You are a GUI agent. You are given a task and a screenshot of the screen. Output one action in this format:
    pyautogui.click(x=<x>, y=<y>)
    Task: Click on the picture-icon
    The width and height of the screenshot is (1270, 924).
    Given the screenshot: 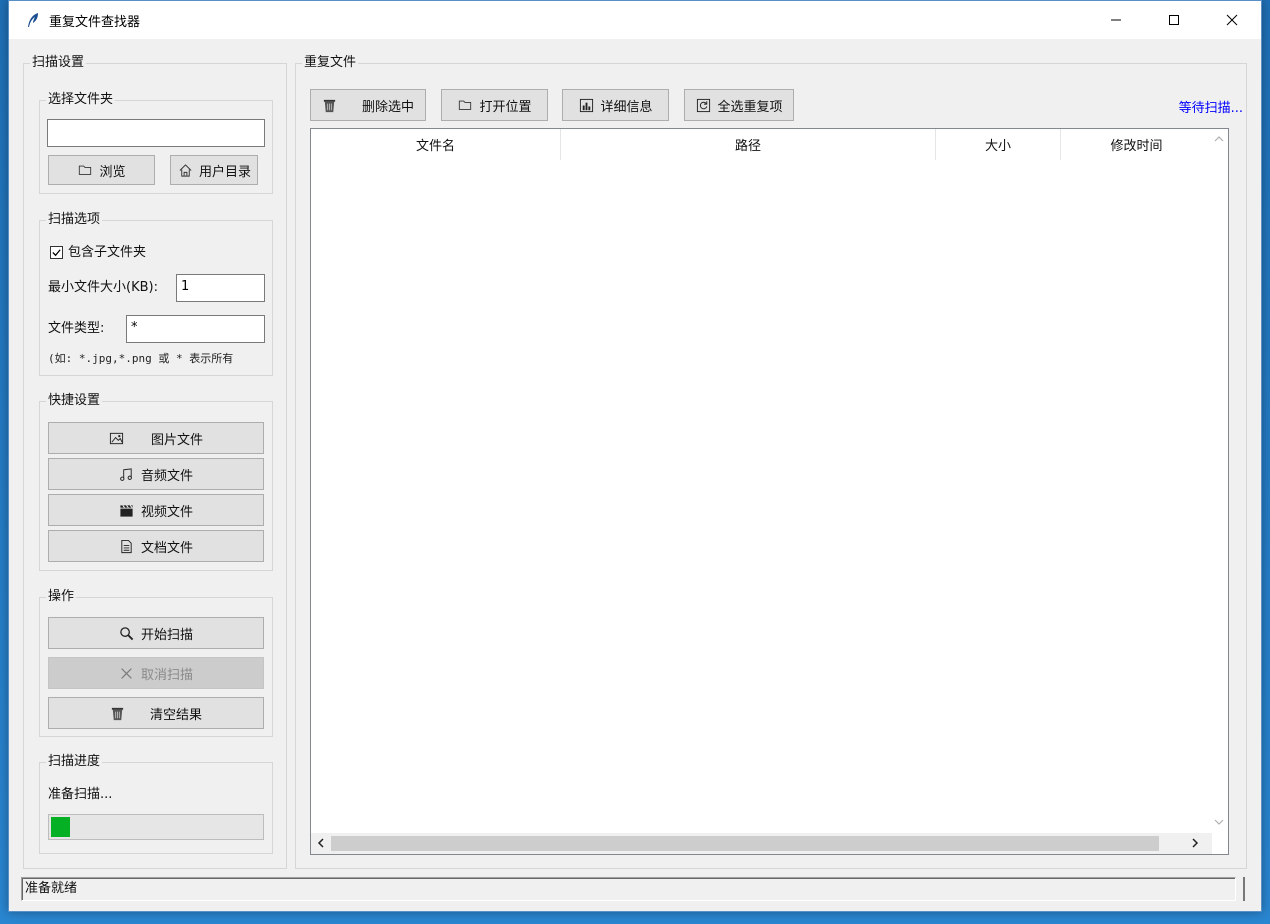 What is the action you would take?
    pyautogui.click(x=117, y=438)
    